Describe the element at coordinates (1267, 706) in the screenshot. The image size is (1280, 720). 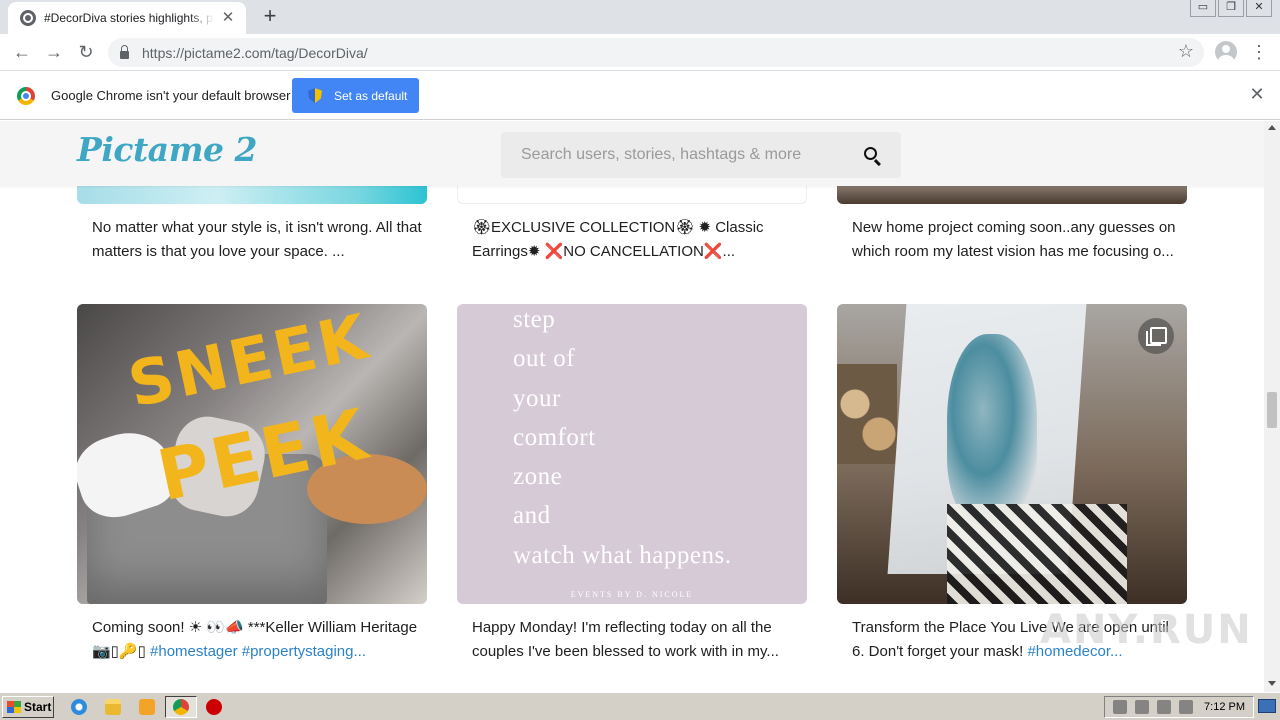
I see `show-desktop-icon` at that location.